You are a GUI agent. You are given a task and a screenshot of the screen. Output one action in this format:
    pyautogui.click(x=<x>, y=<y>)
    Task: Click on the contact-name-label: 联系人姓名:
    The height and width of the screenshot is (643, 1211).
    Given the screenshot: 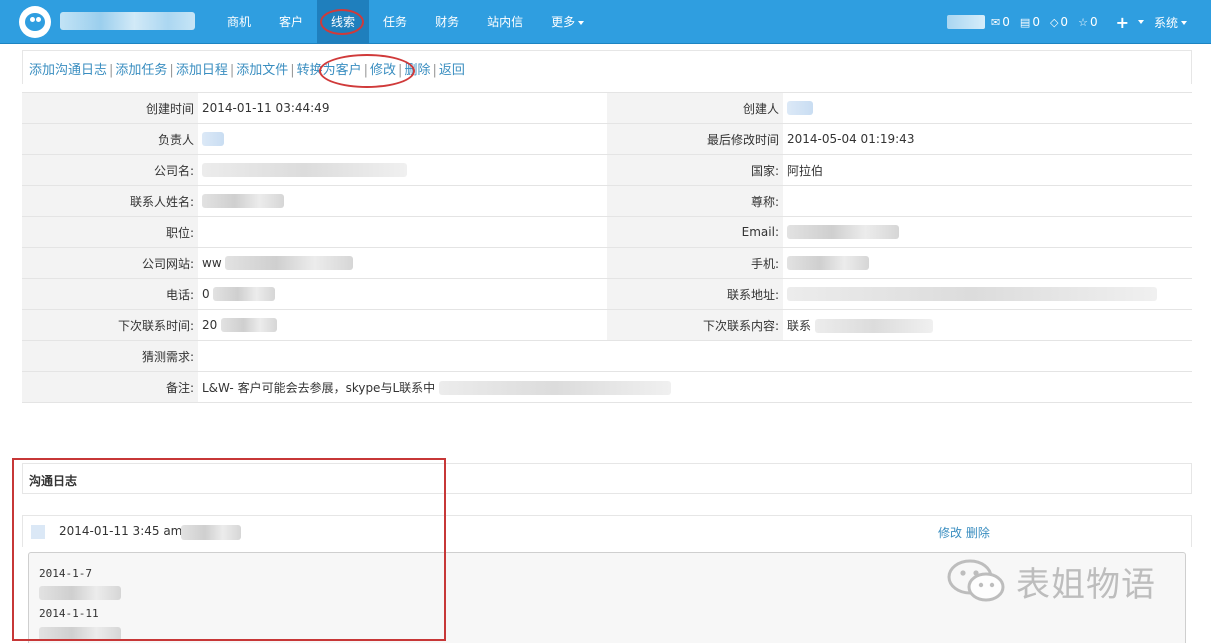 What is the action you would take?
    pyautogui.click(x=110, y=201)
    